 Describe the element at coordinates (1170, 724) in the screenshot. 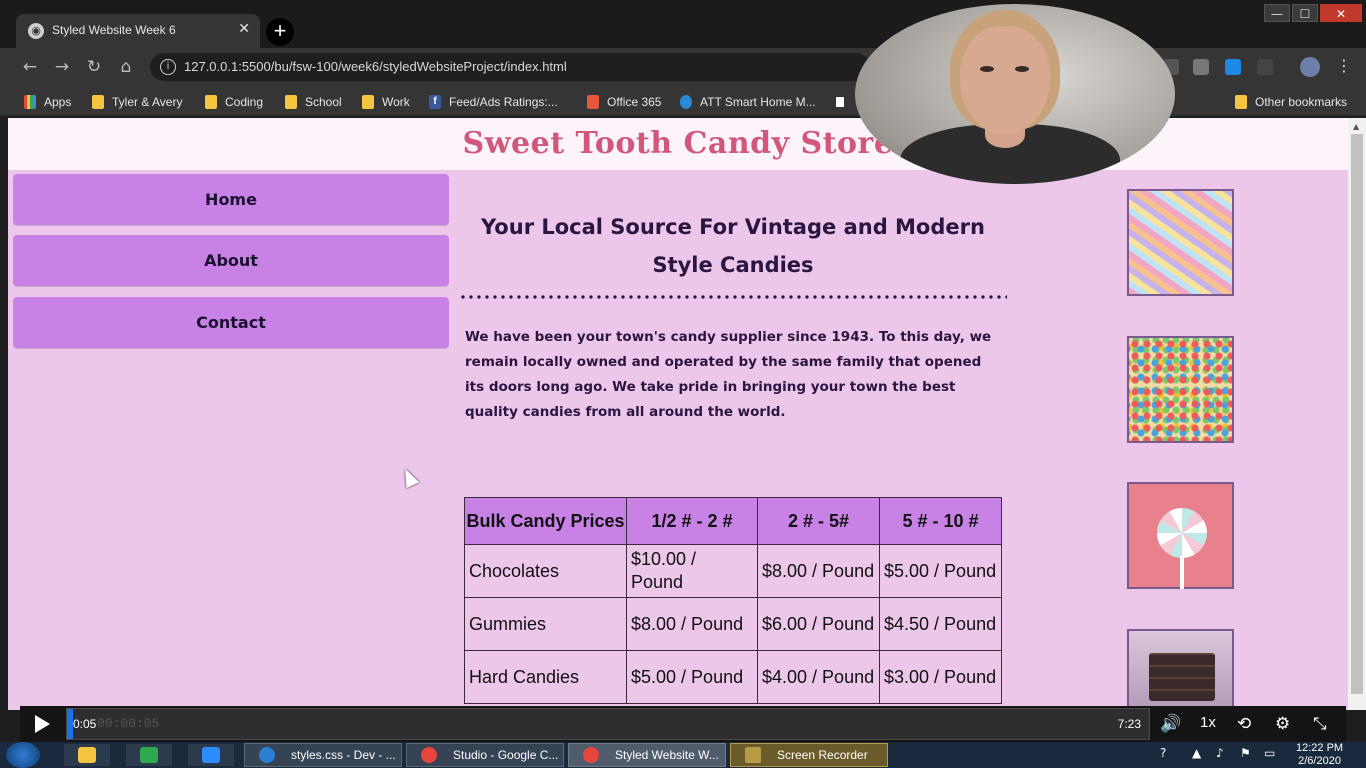

I see `volume-icon: 🔊` at that location.